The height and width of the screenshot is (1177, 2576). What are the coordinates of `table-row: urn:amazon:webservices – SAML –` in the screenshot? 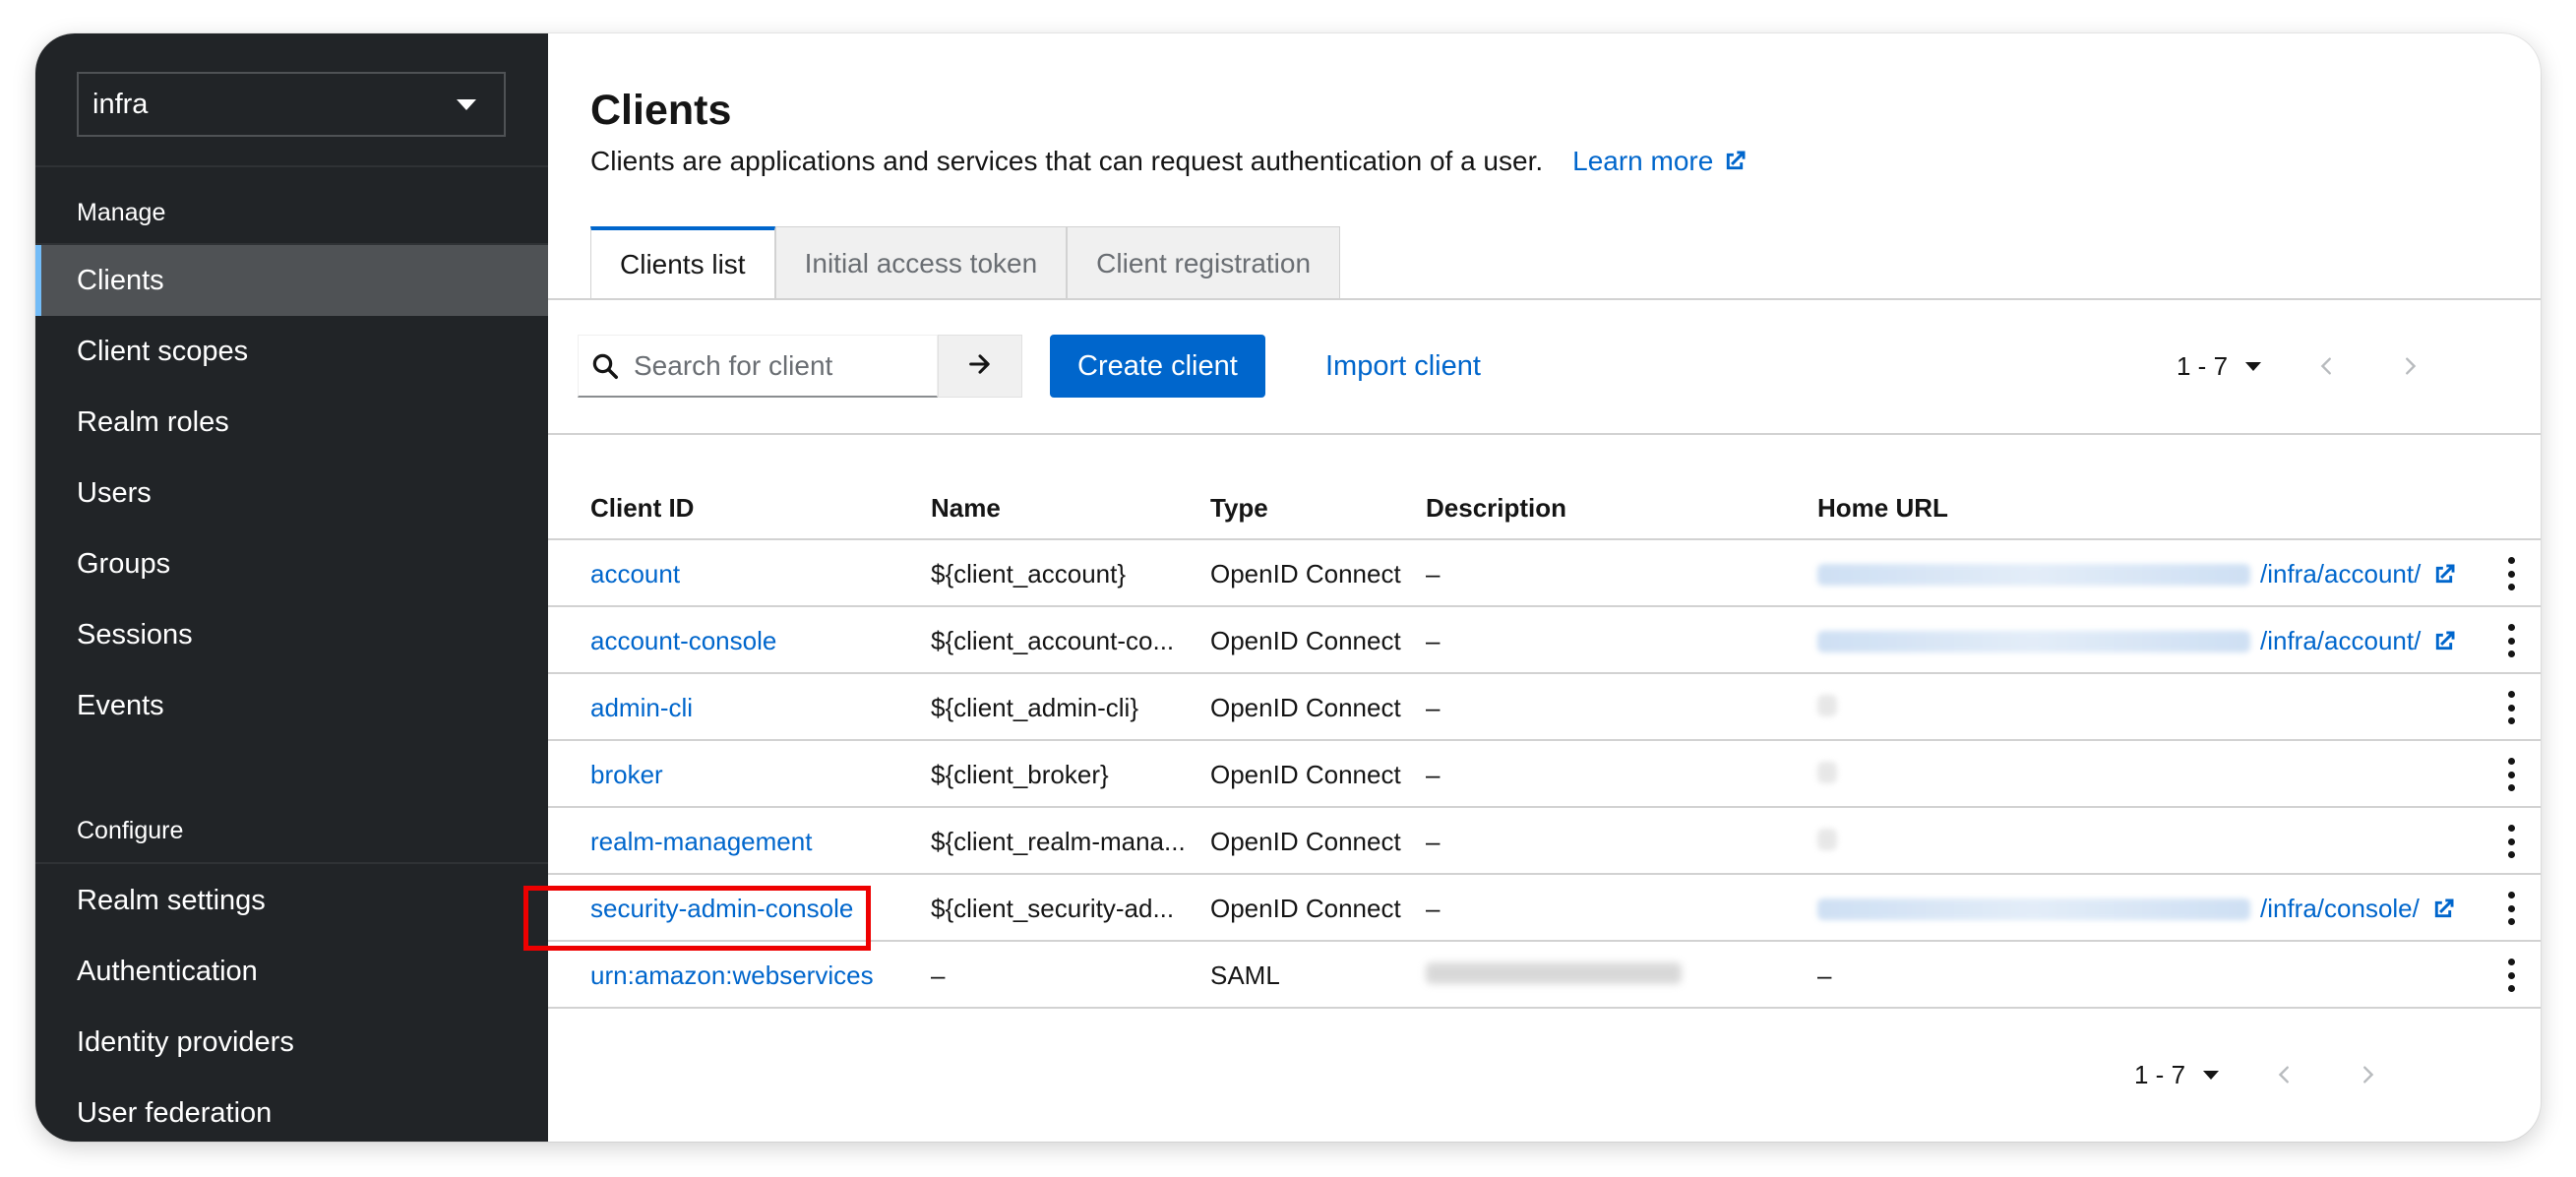 It's located at (1544, 975).